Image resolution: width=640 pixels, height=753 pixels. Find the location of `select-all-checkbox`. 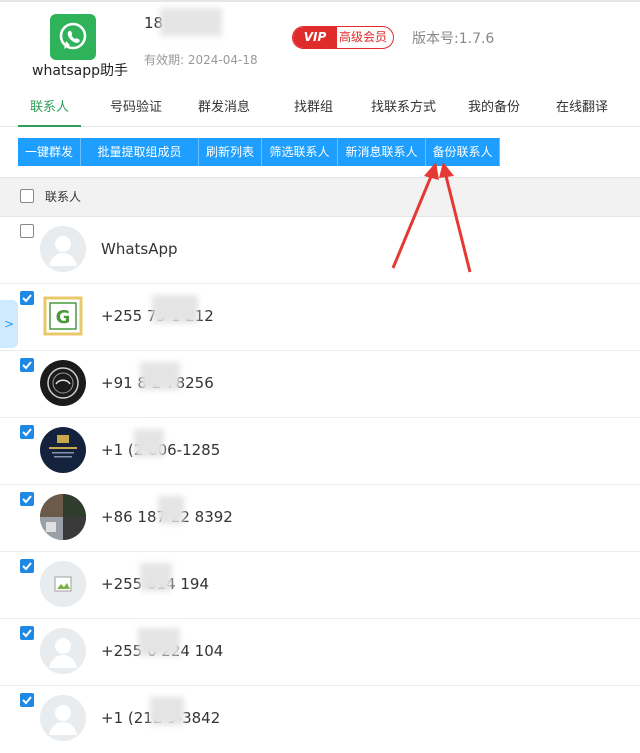

select-all-checkbox is located at coordinates (27, 196).